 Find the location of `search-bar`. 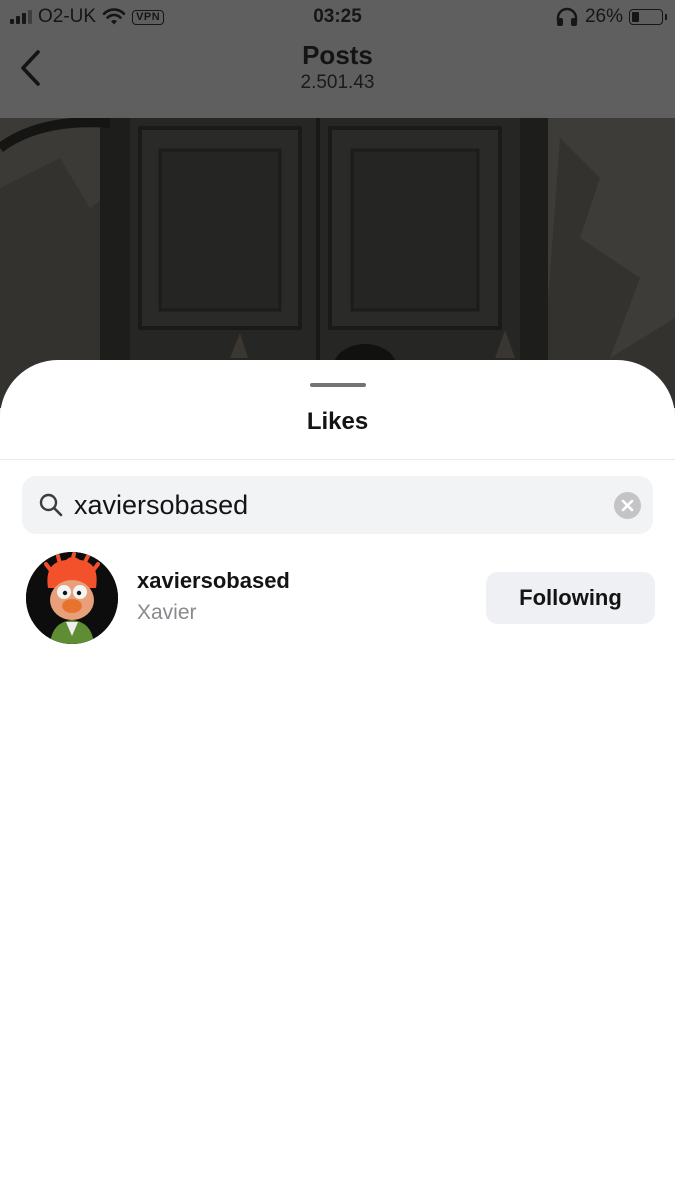

search-bar is located at coordinates (337, 505).